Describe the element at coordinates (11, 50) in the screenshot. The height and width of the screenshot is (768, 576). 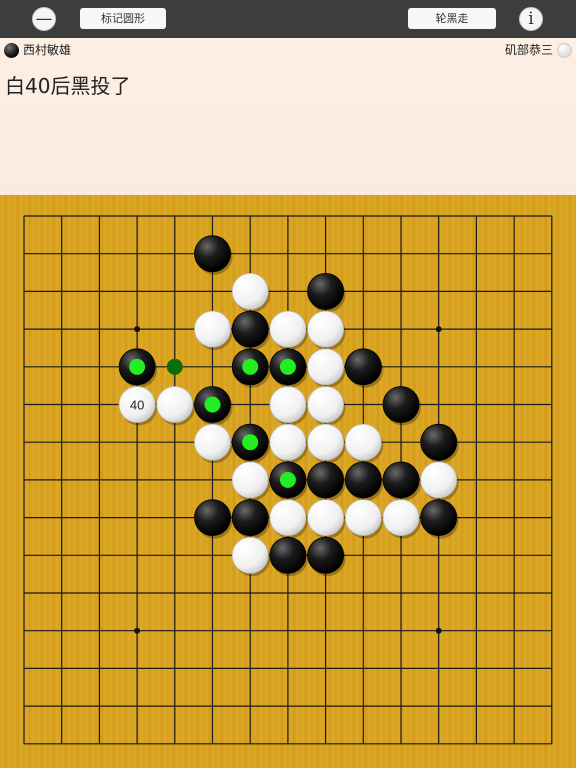
I see `black-stone-icon` at that location.